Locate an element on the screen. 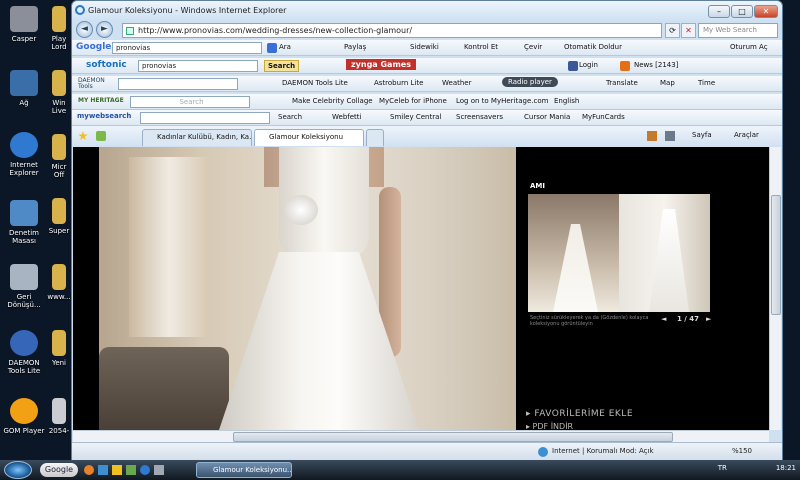  myceleb-button: MyCeleb for iPhone is located at coordinates (413, 101).